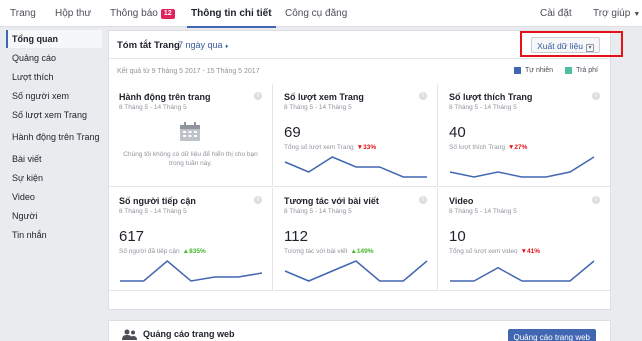  What do you see at coordinates (73, 13) in the screenshot?
I see `tab-inbox: Hộp thư` at bounding box center [73, 13].